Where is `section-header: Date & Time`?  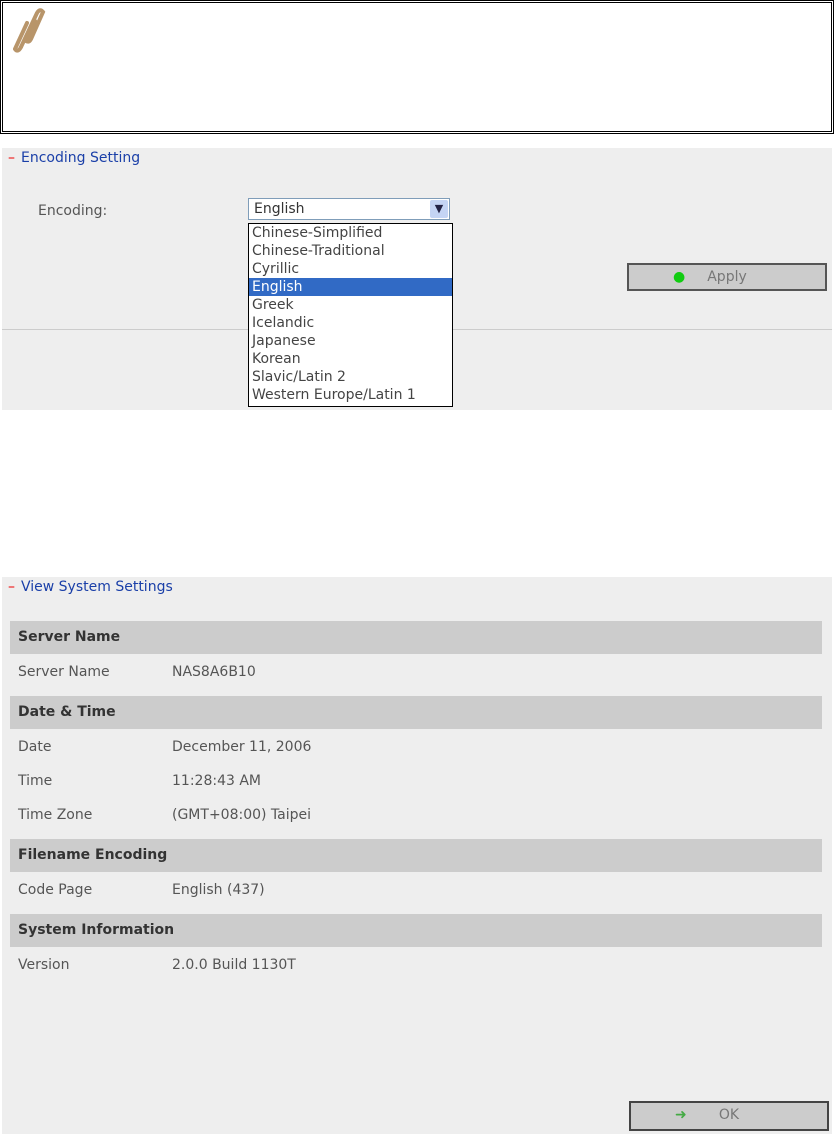
section-header: Date & Time is located at coordinates (416, 712).